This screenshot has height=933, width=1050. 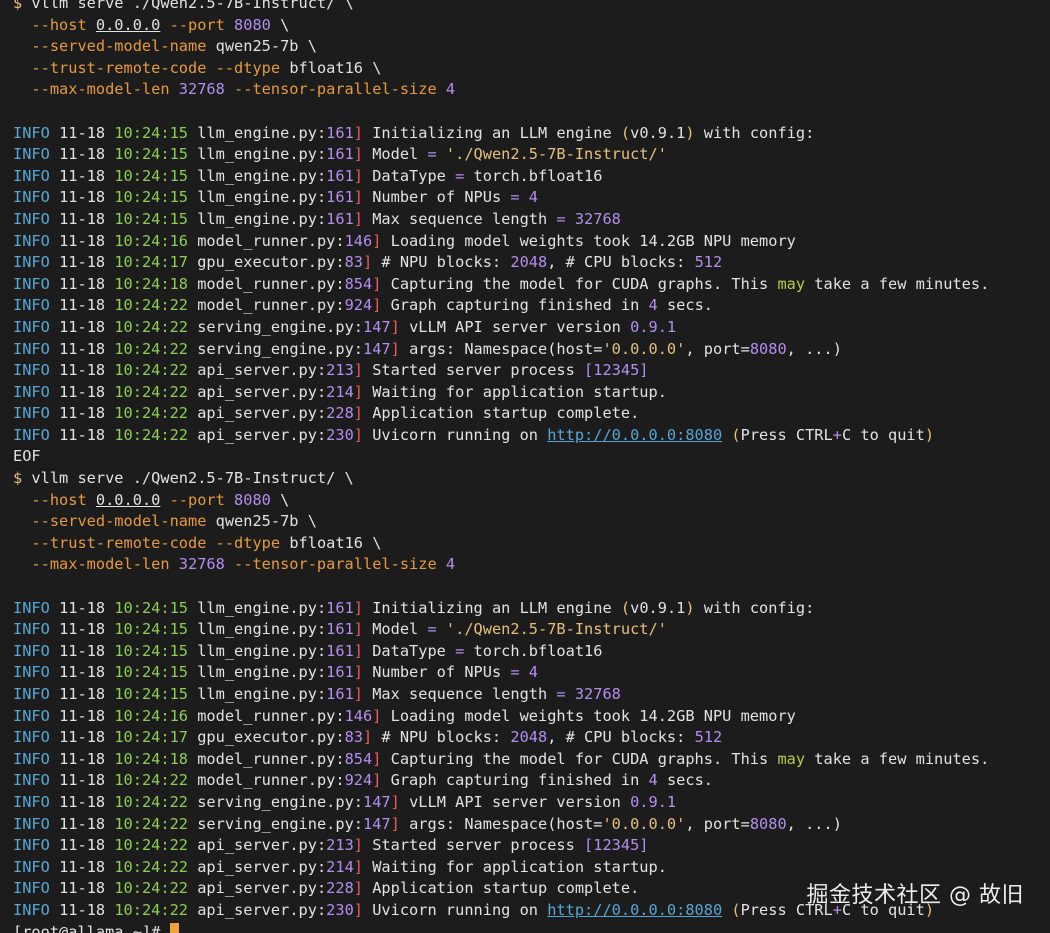 I want to click on terminal-text-segment: secs., so click(x=685, y=305).